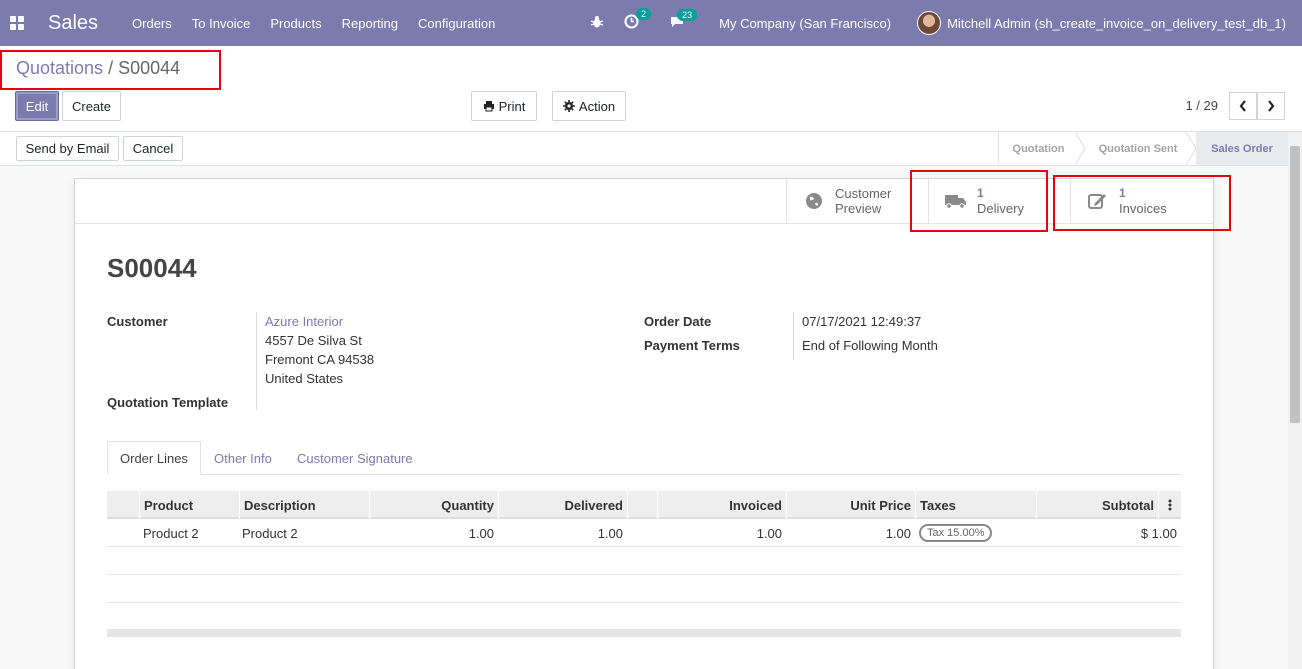  Describe the element at coordinates (189, 505) in the screenshot. I see `col-product: Product` at that location.